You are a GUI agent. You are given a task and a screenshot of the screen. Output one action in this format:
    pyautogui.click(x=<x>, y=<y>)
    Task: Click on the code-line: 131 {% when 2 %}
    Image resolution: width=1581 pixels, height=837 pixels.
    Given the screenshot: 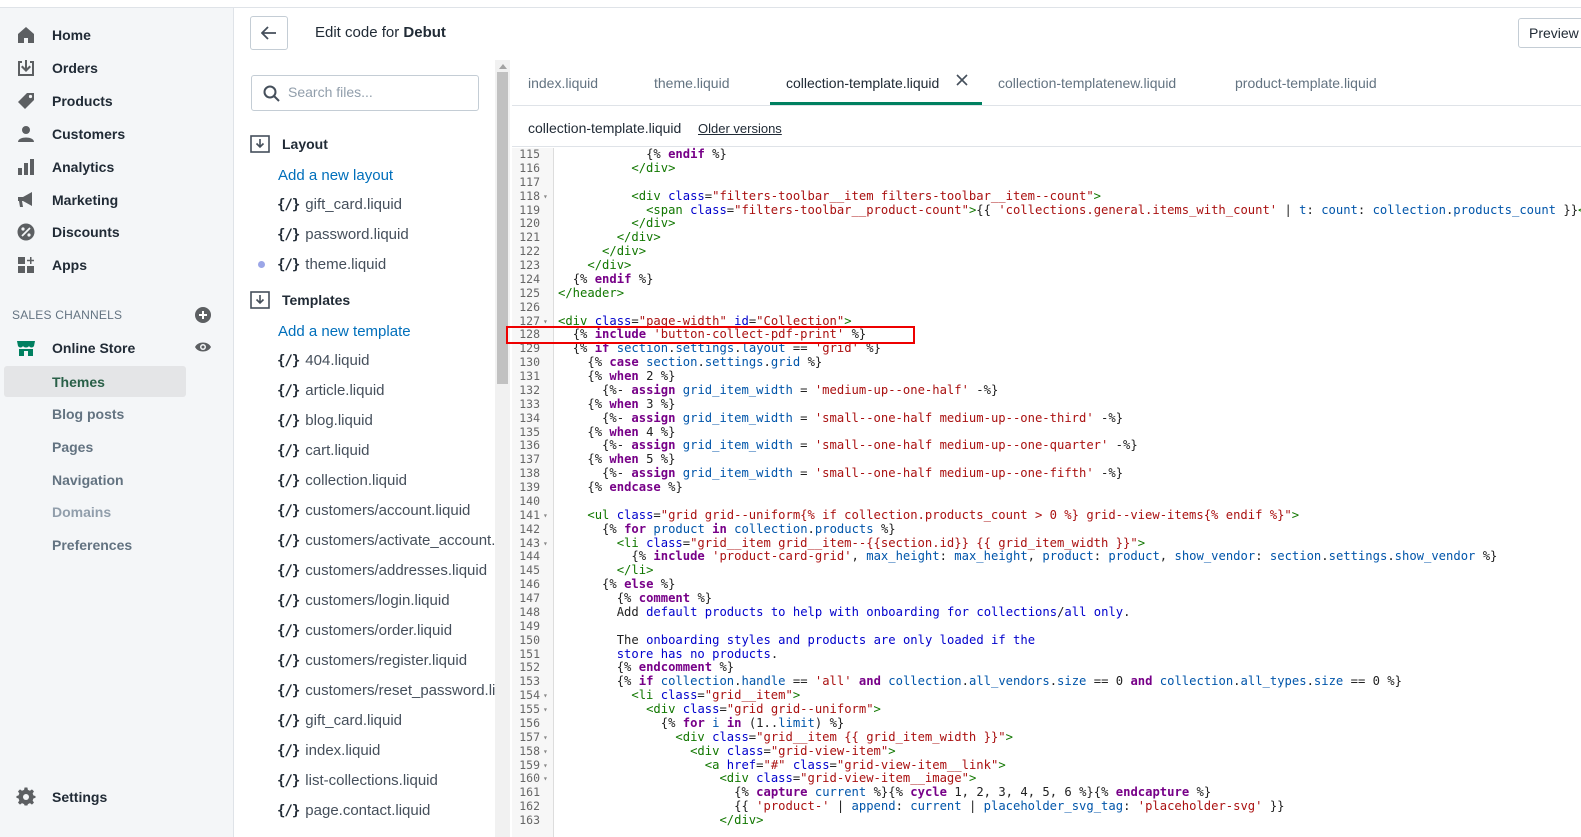 What is the action you would take?
    pyautogui.click(x=1046, y=376)
    